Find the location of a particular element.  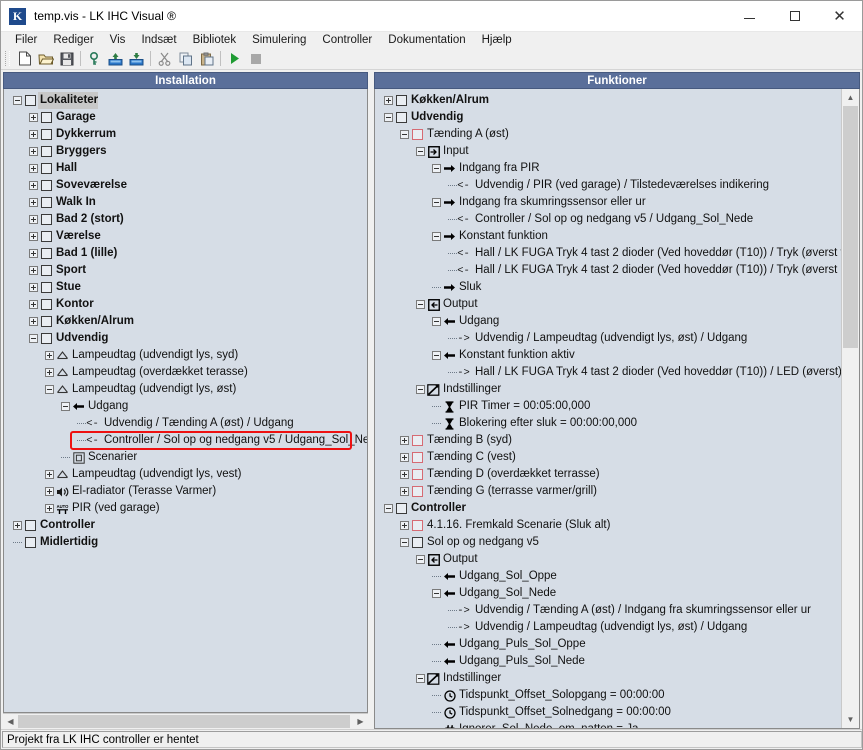

hscroll-right-arrow: ▶ is located at coordinates (360, 721).